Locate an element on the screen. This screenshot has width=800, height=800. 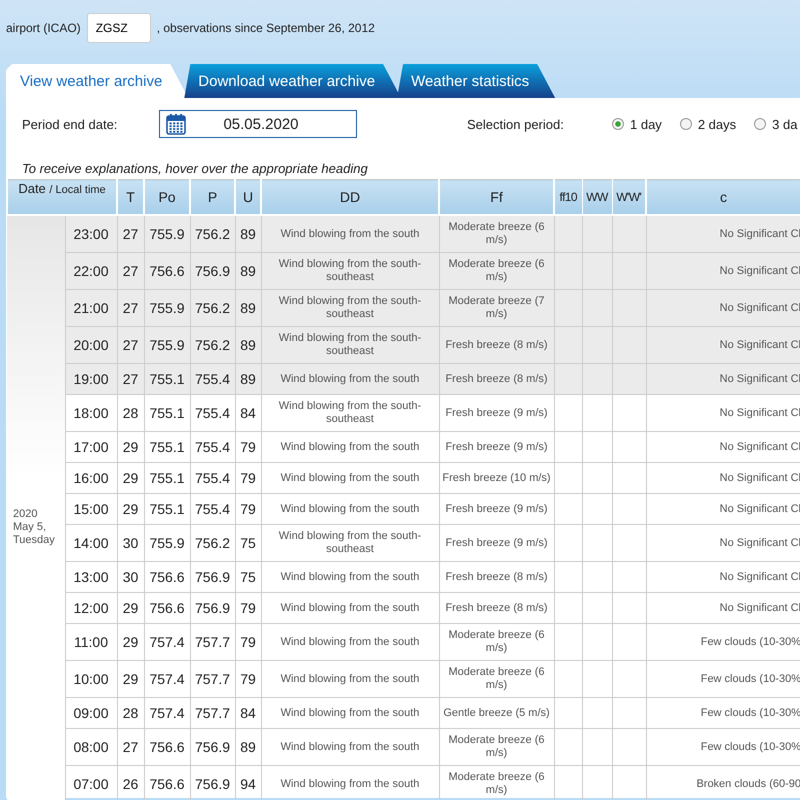
column-header: Po is located at coordinates (167, 197).